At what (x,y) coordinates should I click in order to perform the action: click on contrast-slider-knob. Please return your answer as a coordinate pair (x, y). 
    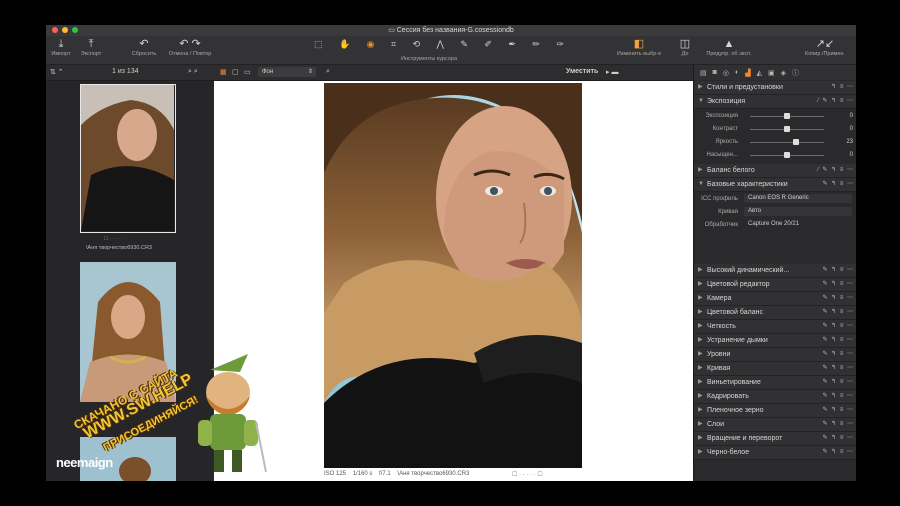
    Looking at the image, I should click on (787, 129).